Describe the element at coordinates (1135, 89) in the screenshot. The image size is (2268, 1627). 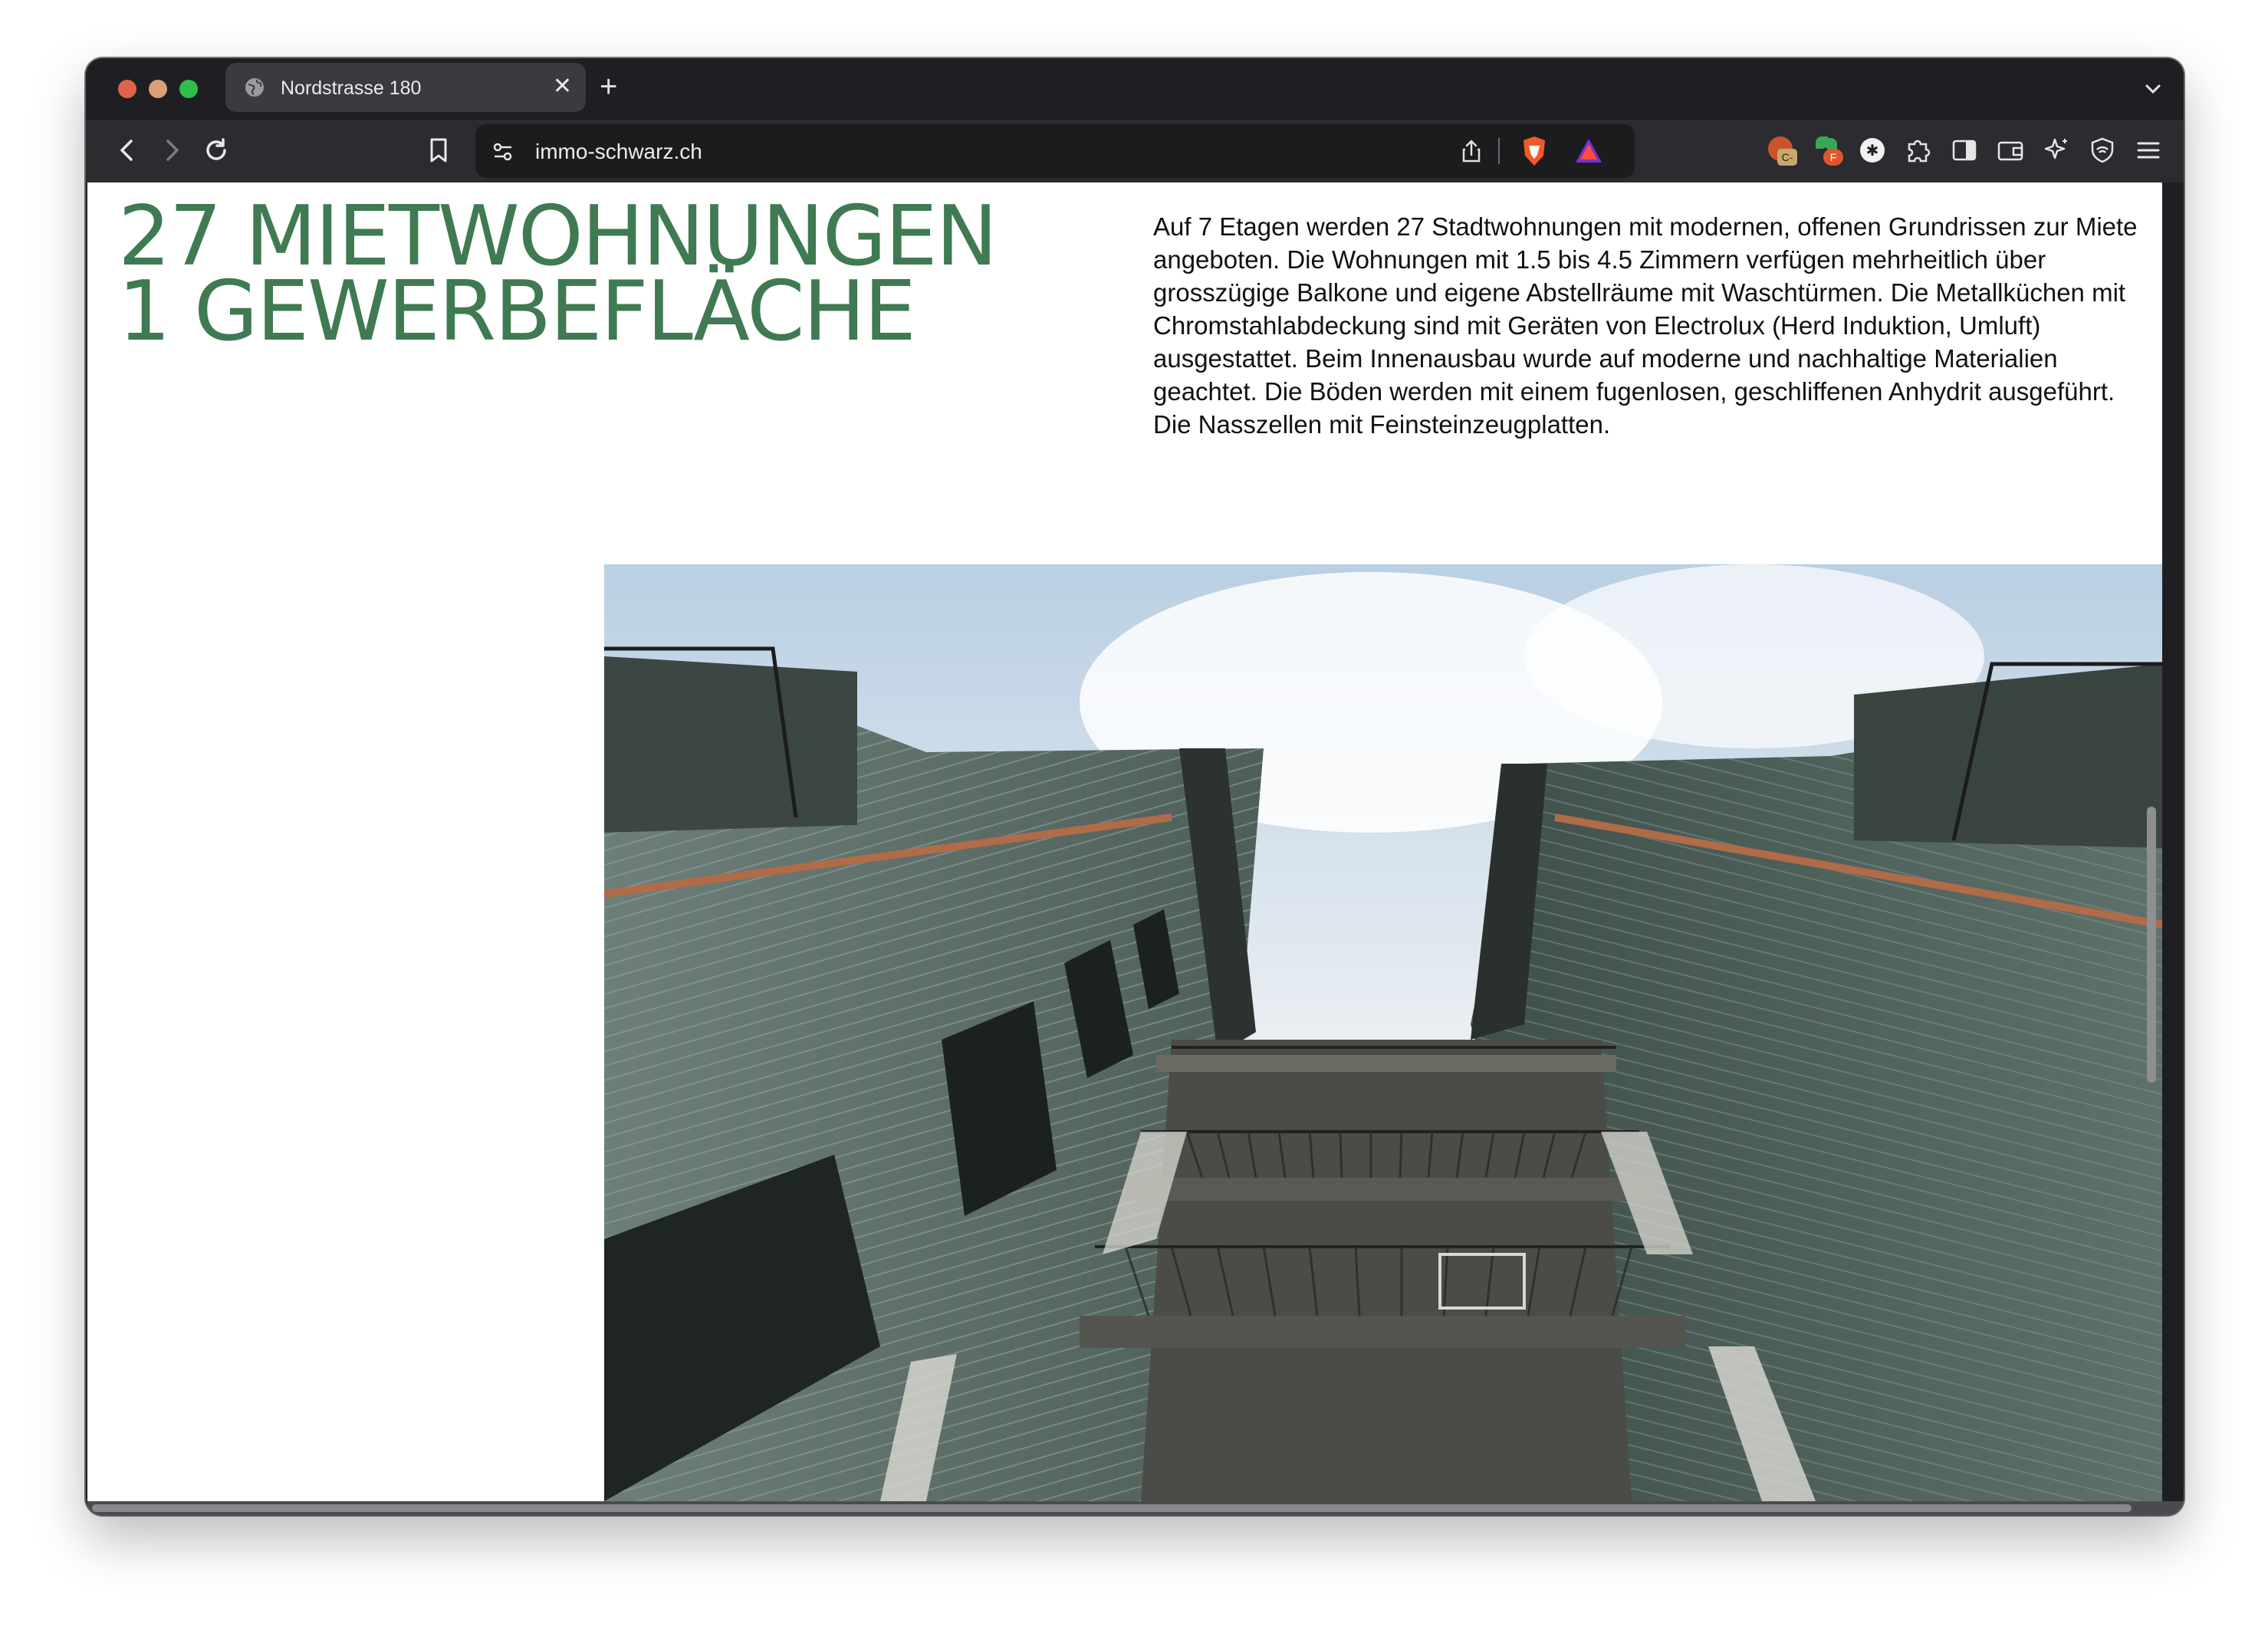
I see `tab-bar: Nordstrasse 180 ✕ +` at that location.